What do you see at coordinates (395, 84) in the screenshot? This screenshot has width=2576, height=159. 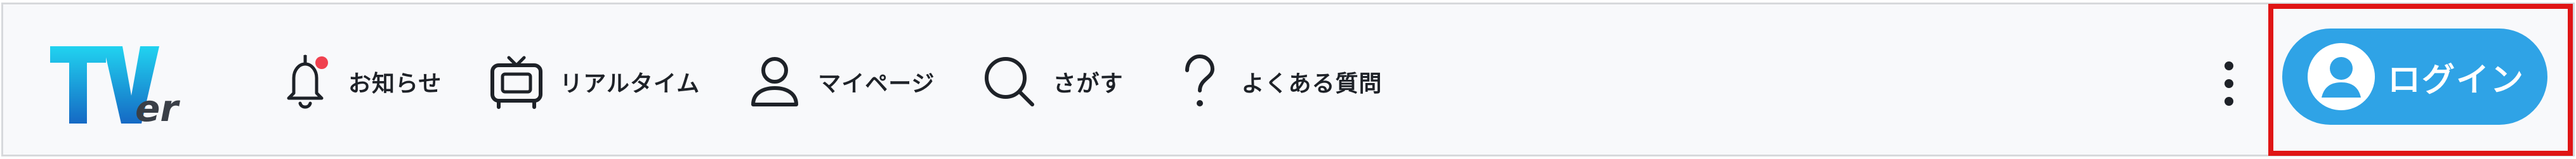 I see `nav-label-notifications: お知らせ` at bounding box center [395, 84].